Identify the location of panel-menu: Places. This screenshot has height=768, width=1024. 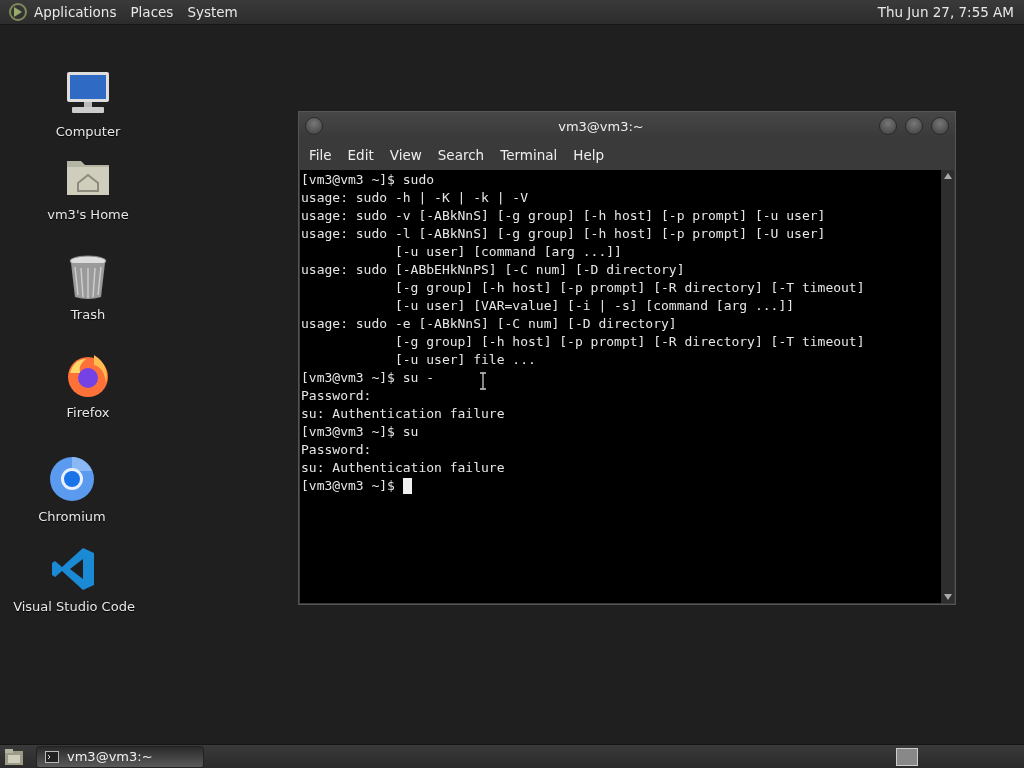
(155, 12).